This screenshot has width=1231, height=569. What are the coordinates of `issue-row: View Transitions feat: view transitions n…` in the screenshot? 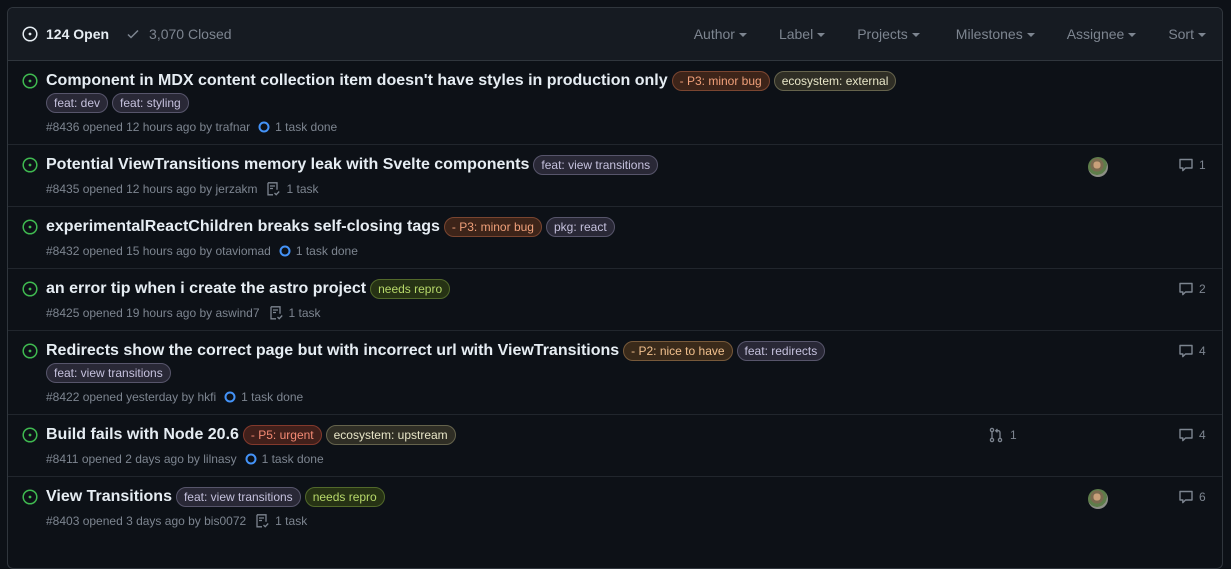 It's located at (615, 507).